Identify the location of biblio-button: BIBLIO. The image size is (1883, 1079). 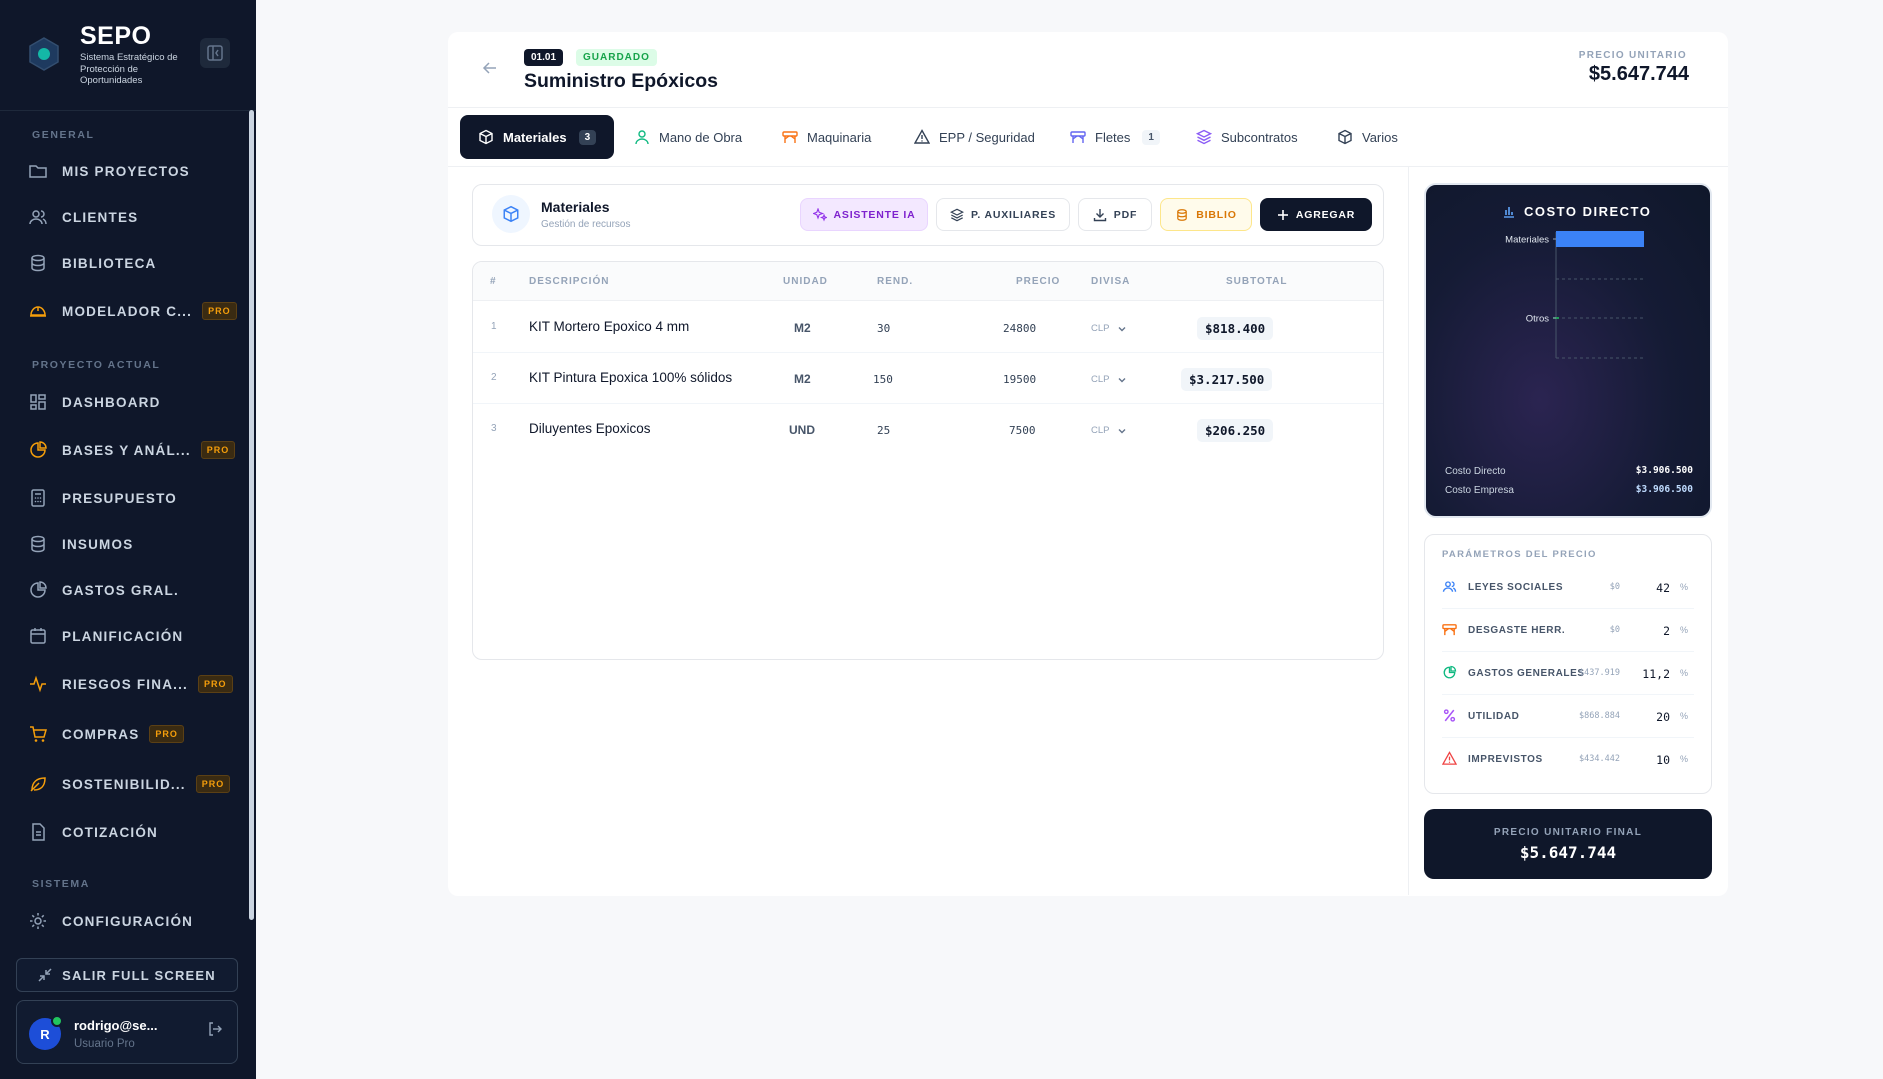
(1206, 214).